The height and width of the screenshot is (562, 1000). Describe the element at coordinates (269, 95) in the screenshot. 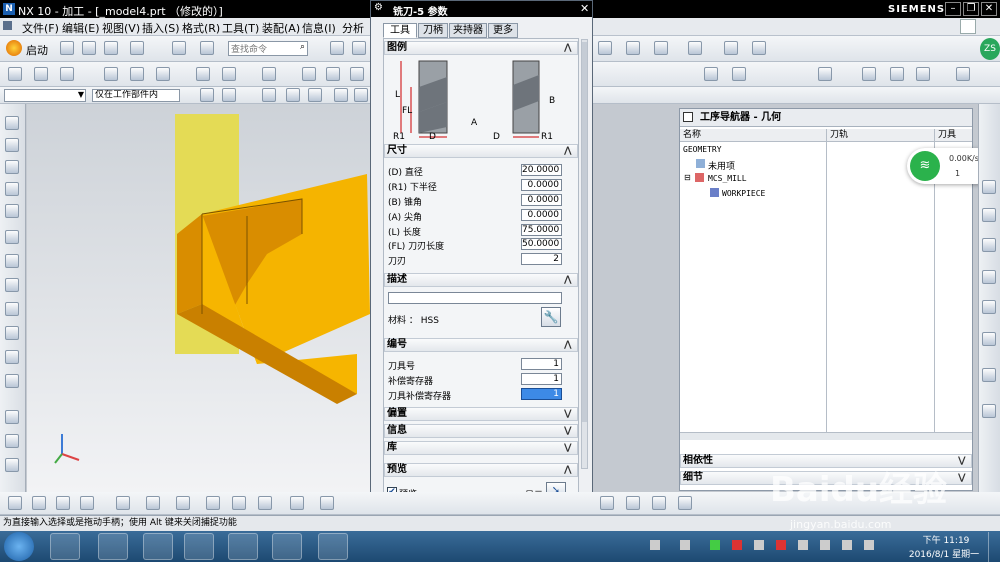

I see `snap-end-icon` at that location.